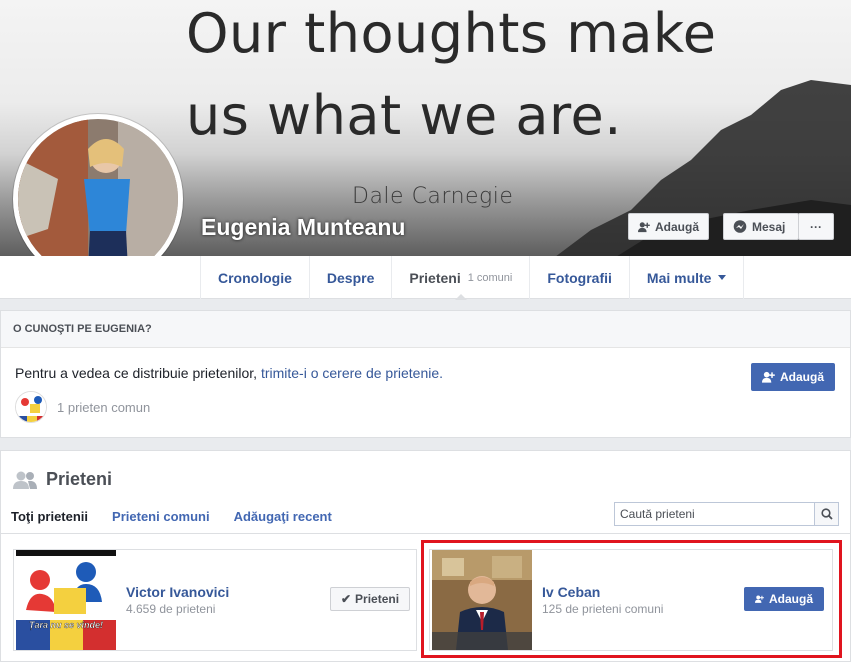 The width and height of the screenshot is (851, 662). I want to click on message-button: Mesaj, so click(761, 226).